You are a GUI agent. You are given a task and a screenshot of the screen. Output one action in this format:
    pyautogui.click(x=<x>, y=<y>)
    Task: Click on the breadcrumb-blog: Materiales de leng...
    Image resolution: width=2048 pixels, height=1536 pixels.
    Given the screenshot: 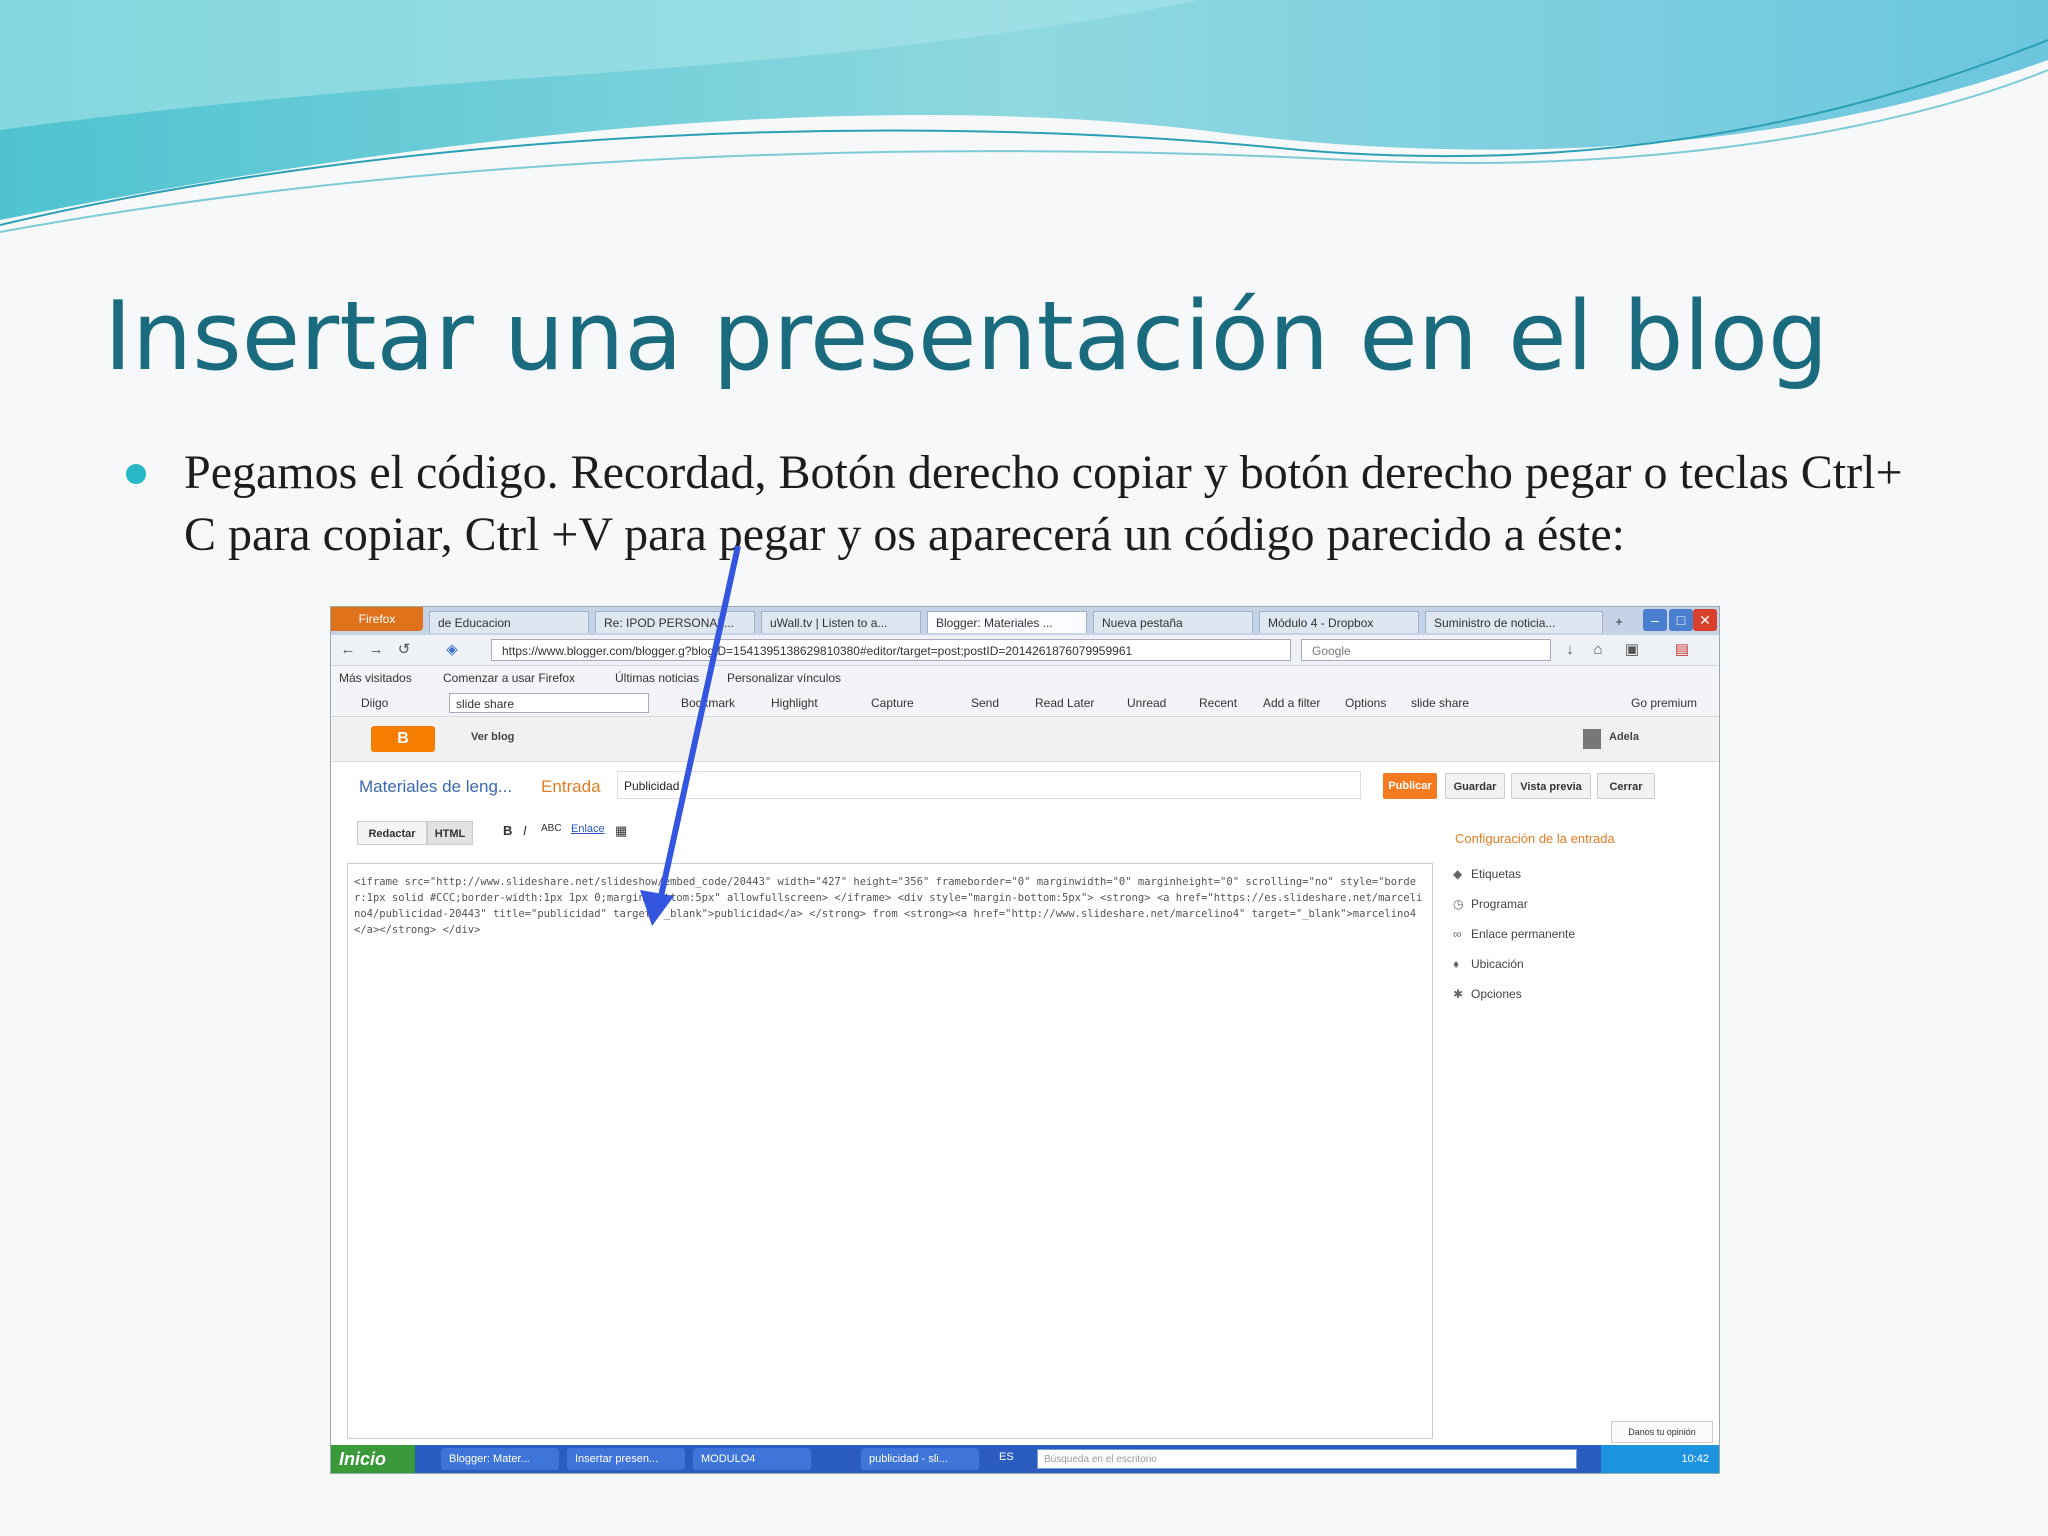 What is the action you would take?
    pyautogui.click(x=435, y=787)
    